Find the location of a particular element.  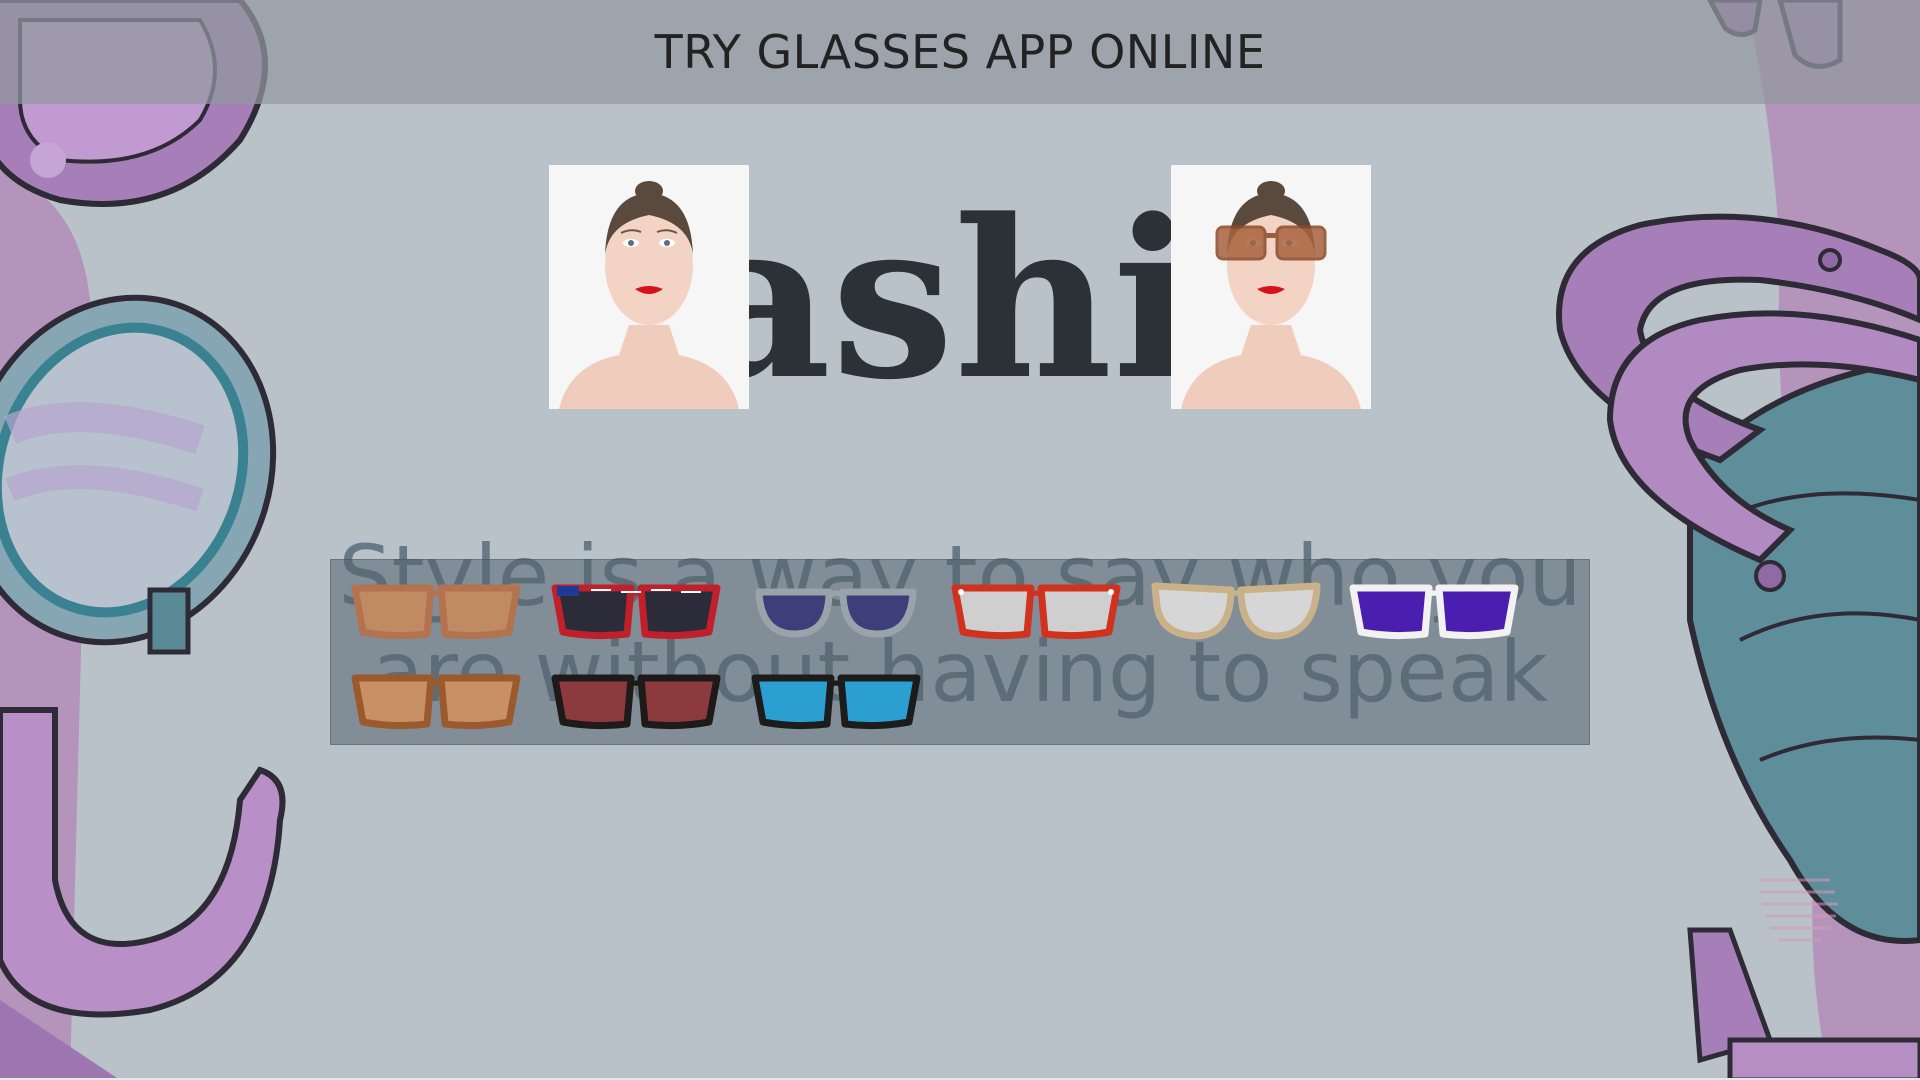

purple-handle-decoration is located at coordinates (143, 893).